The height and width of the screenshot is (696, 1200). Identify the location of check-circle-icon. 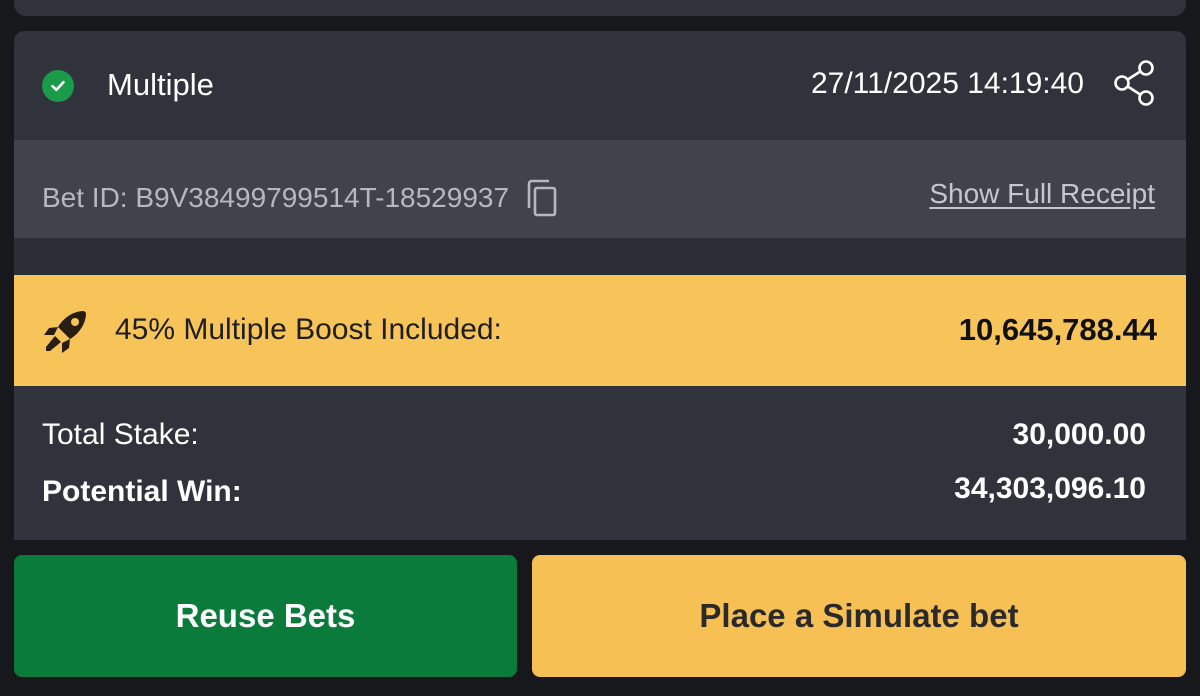
(58, 86).